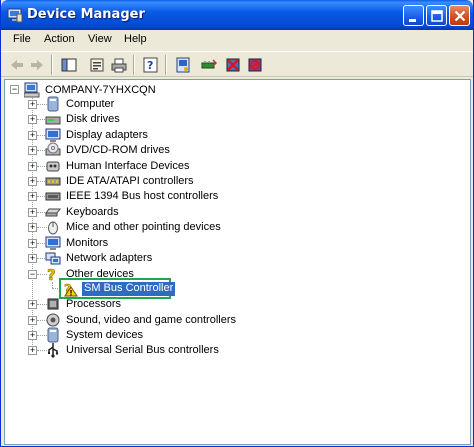 This screenshot has height=447, width=474. What do you see at coordinates (87, 243) in the screenshot?
I see `tree-item-label: Monitors` at bounding box center [87, 243].